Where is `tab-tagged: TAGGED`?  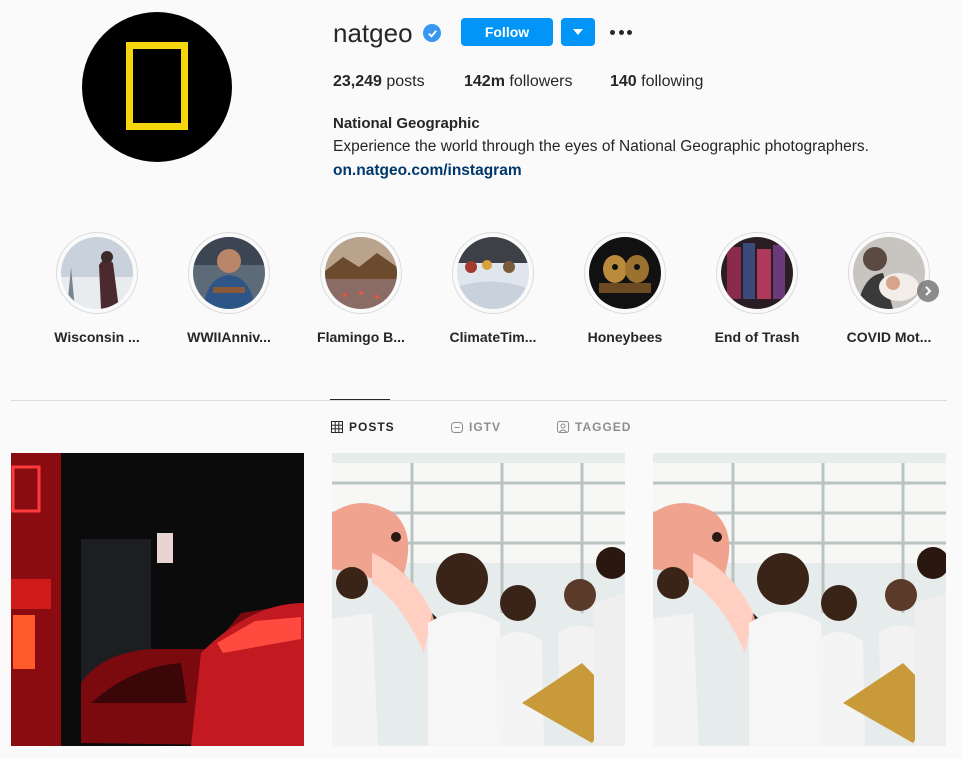
tab-tagged: TAGGED is located at coordinates (594, 427).